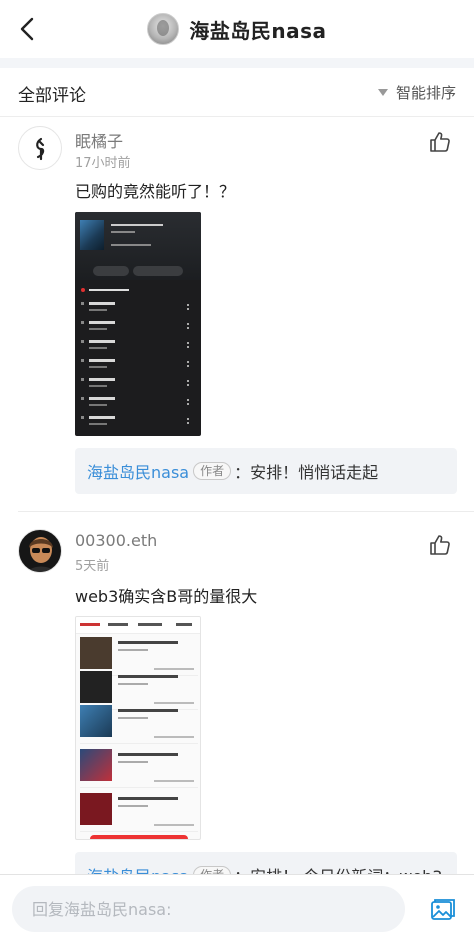 The image size is (474, 944). Describe the element at coordinates (237, 63) in the screenshot. I see `section-gap` at that location.